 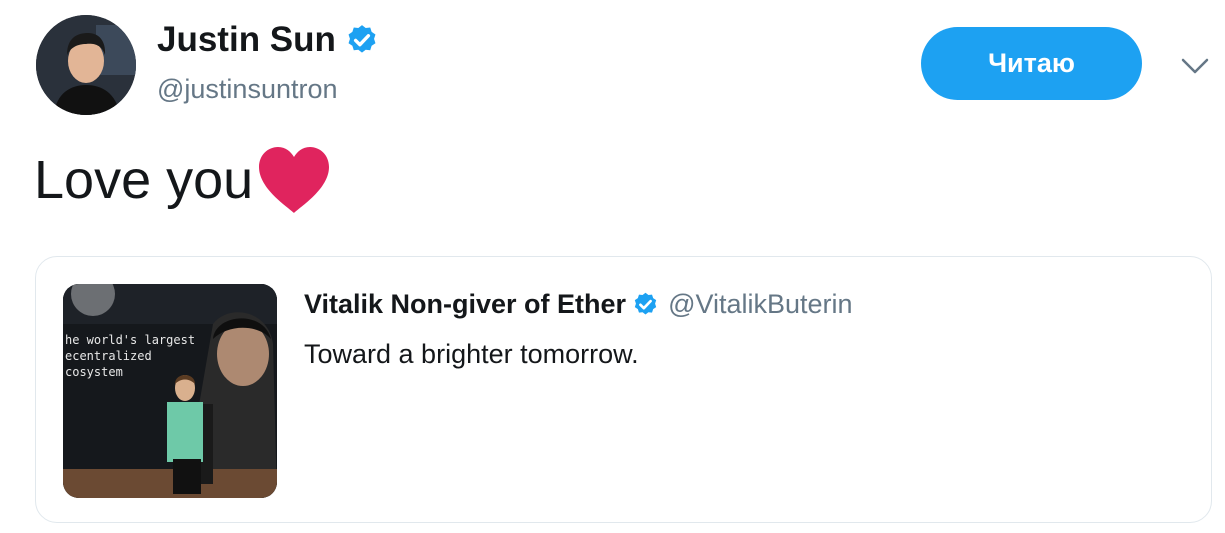 What do you see at coordinates (246, 40) in the screenshot?
I see `author-display-name: Justin Sun` at bounding box center [246, 40].